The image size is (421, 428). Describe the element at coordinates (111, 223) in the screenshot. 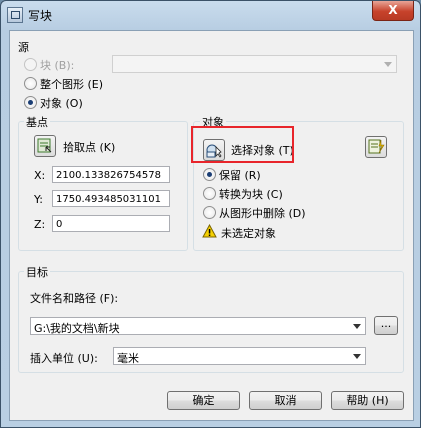

I see `z-coordinate-input: 0` at that location.